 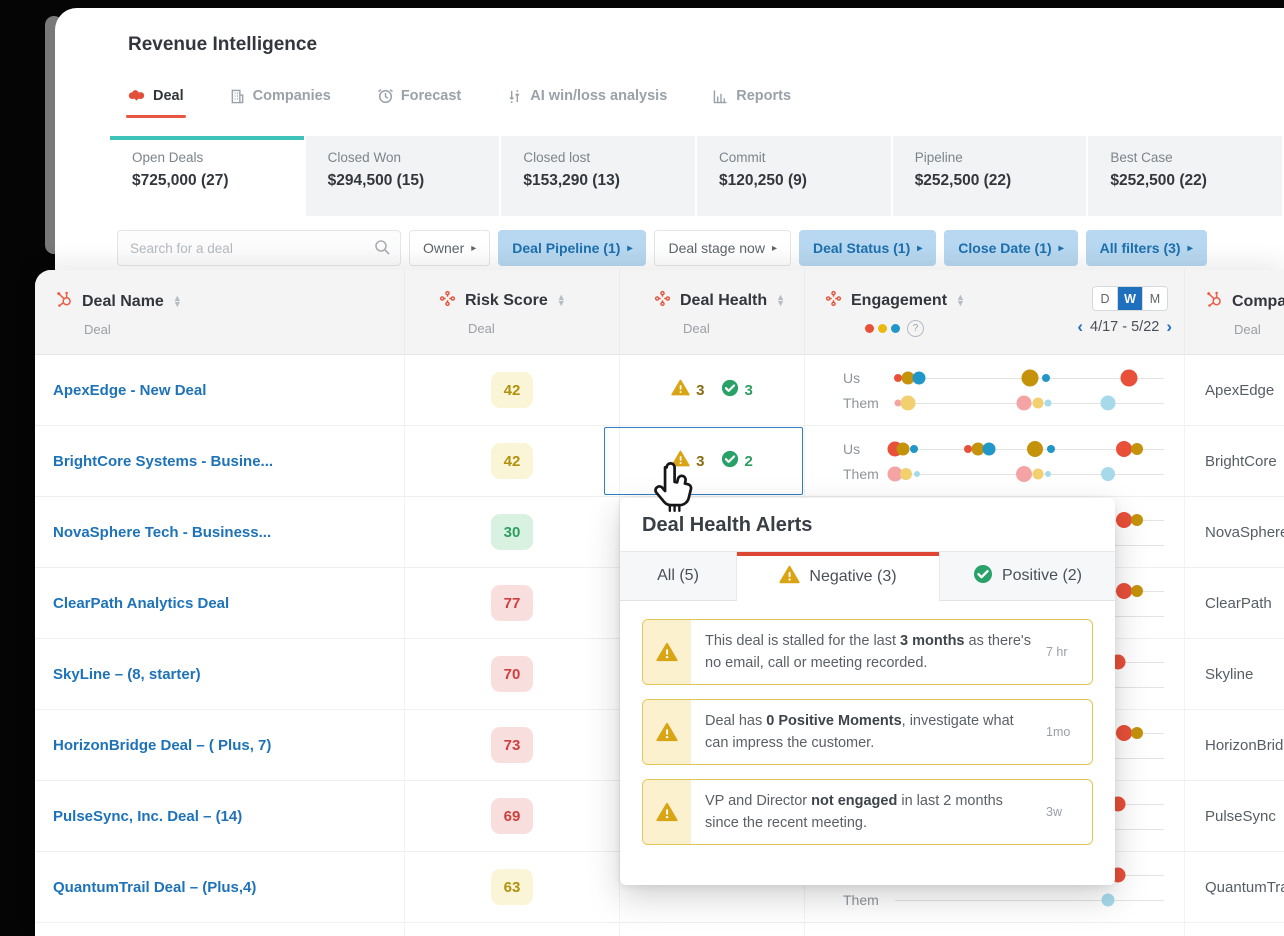 I want to click on summary-card-commit: Commit $120,250 (9), so click(x=795, y=176).